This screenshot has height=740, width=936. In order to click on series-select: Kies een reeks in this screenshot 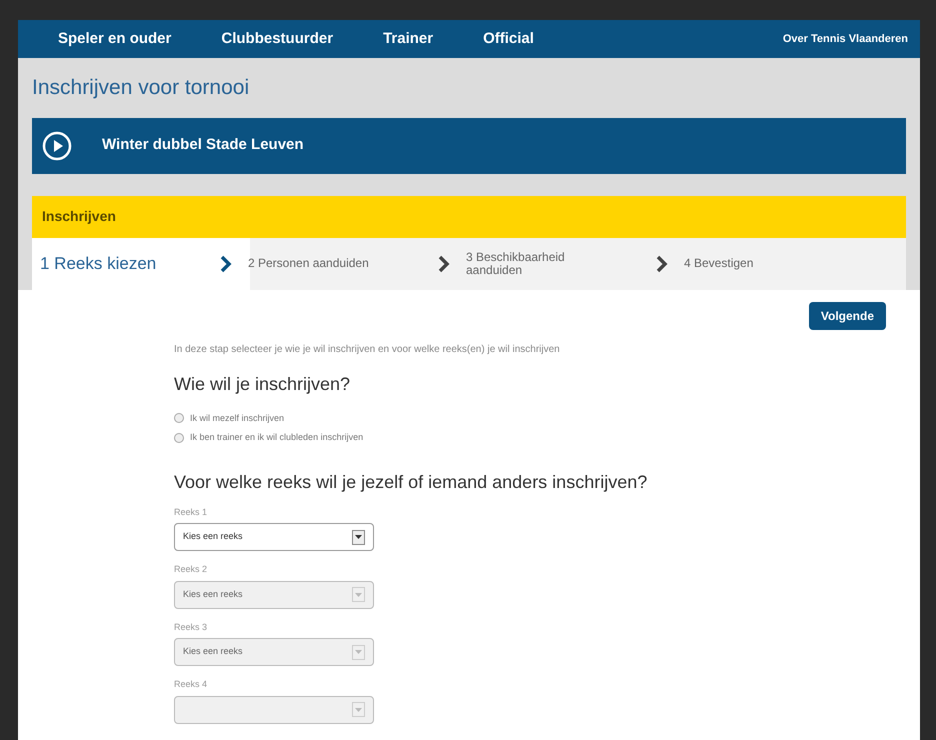, I will do `click(274, 537)`.